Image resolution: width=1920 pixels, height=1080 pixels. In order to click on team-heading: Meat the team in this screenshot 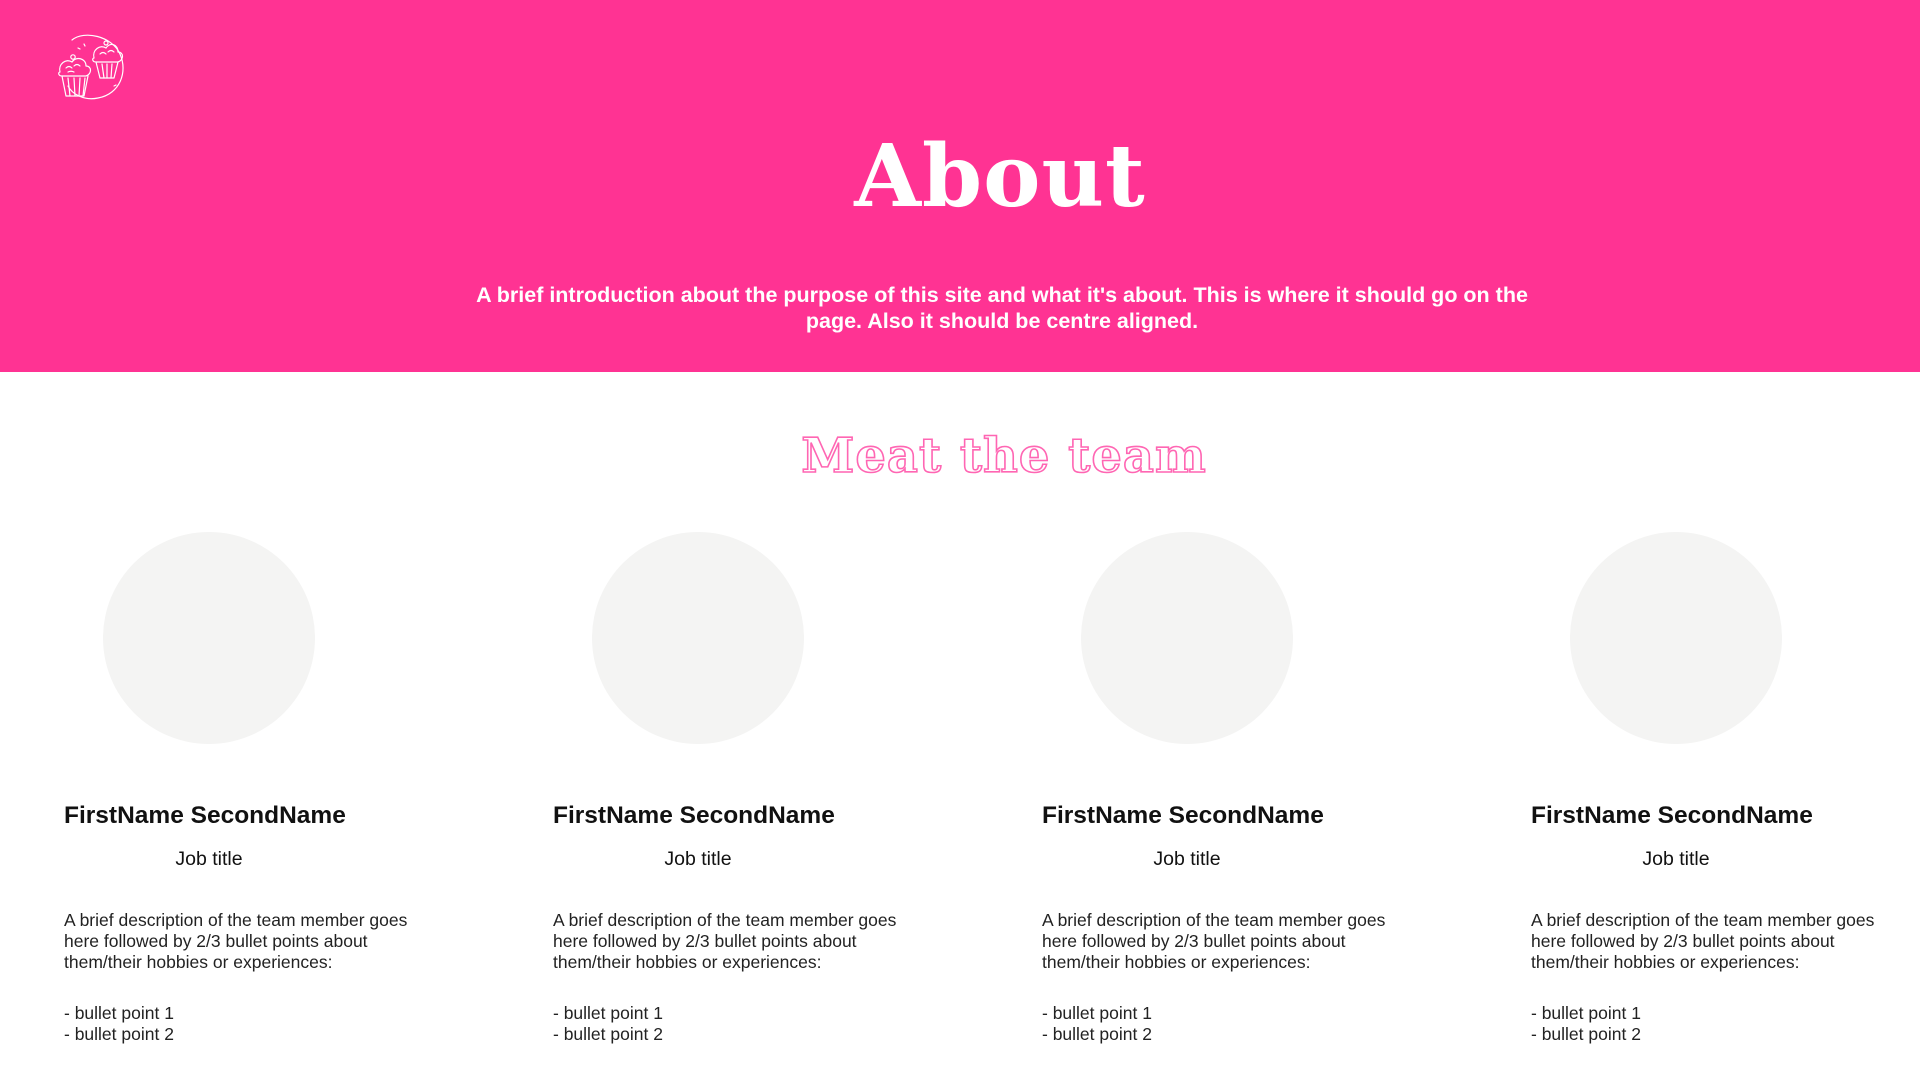, I will do `click(1003, 456)`.